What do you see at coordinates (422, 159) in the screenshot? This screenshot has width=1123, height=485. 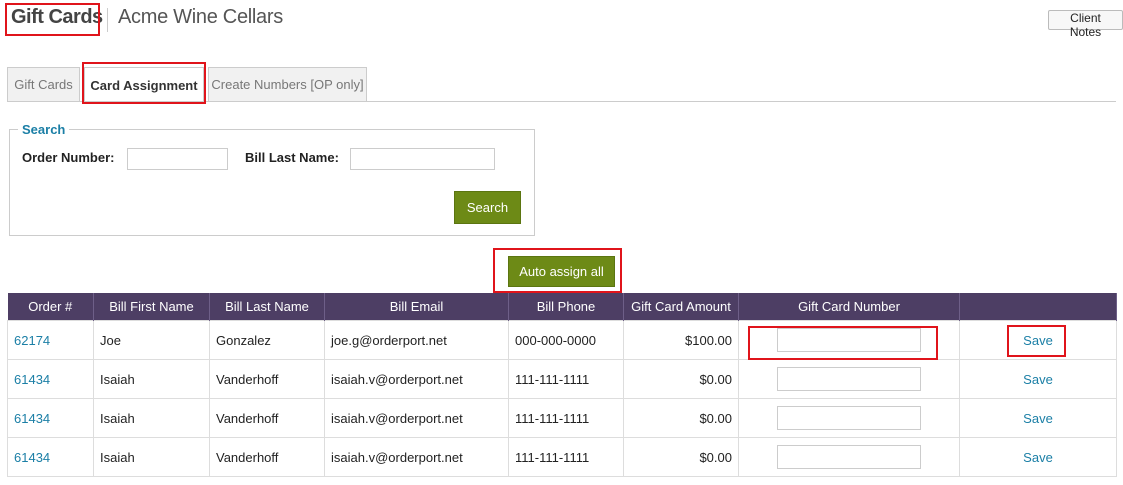 I see `bill-last-name-input` at bounding box center [422, 159].